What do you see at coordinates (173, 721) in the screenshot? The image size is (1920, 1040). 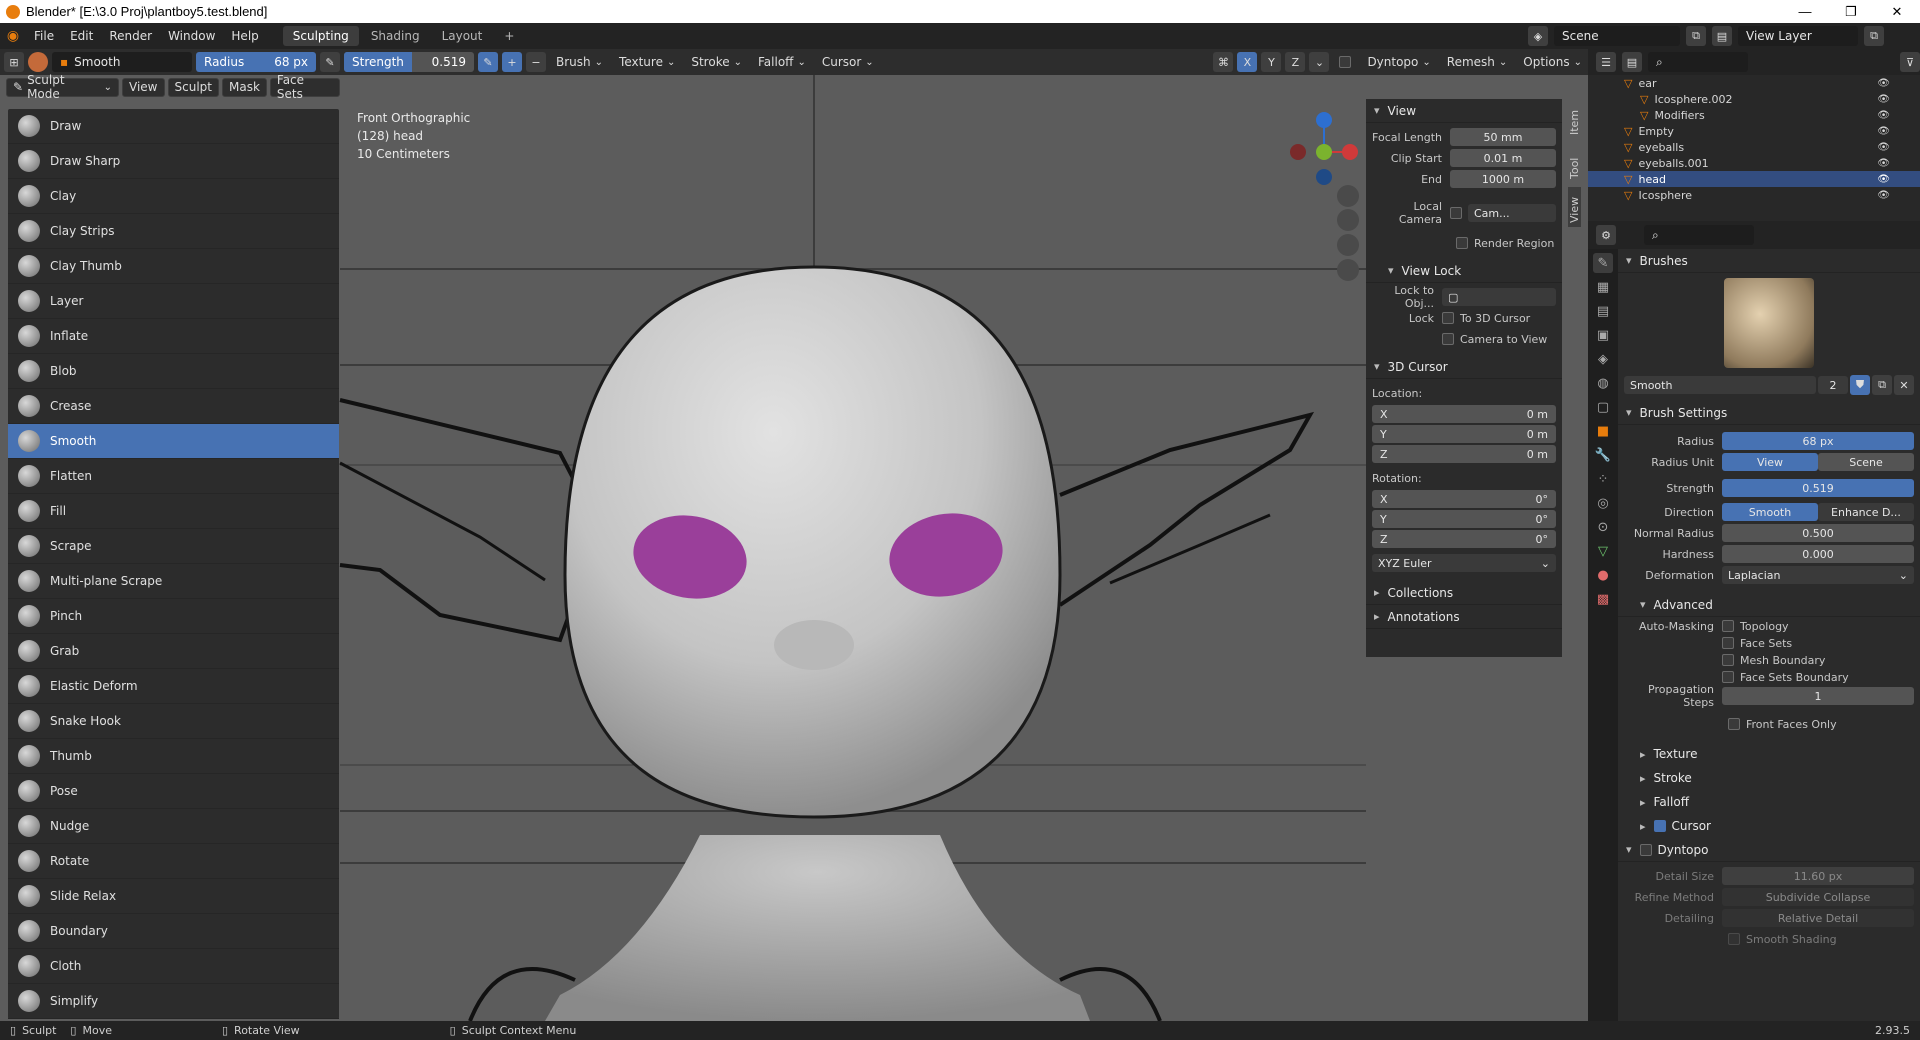 I see `tool-snake-hook: Snake Hook` at bounding box center [173, 721].